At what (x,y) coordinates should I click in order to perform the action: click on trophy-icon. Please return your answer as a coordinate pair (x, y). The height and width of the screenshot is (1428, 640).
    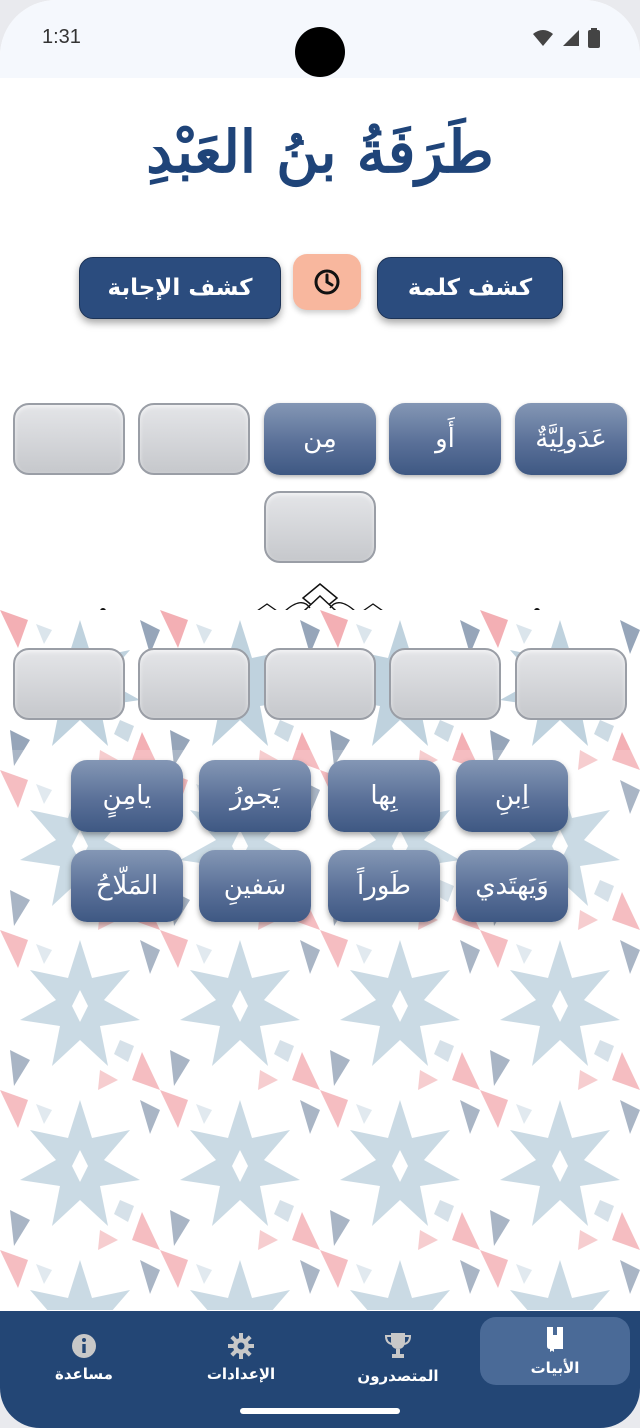
    Looking at the image, I should click on (398, 1345).